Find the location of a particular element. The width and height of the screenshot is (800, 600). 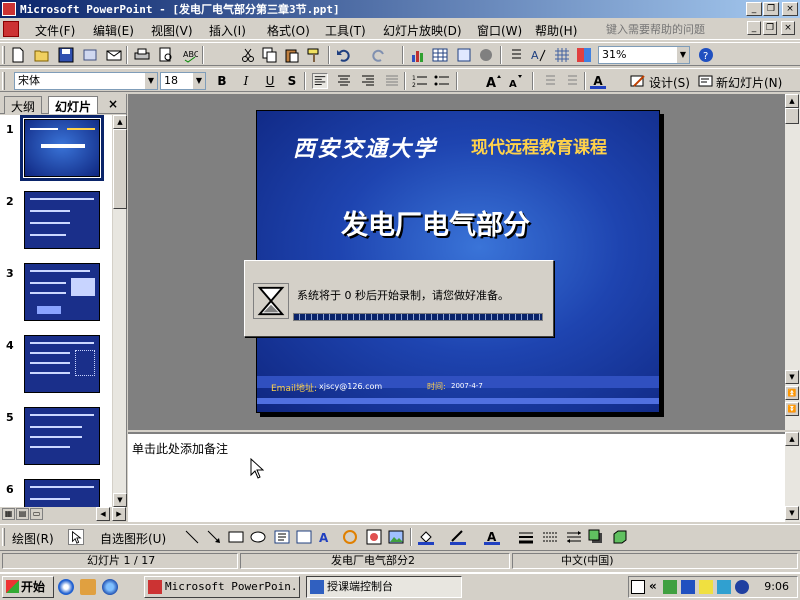

autoshapes-button: 自选图形(U) is located at coordinates (133, 538).